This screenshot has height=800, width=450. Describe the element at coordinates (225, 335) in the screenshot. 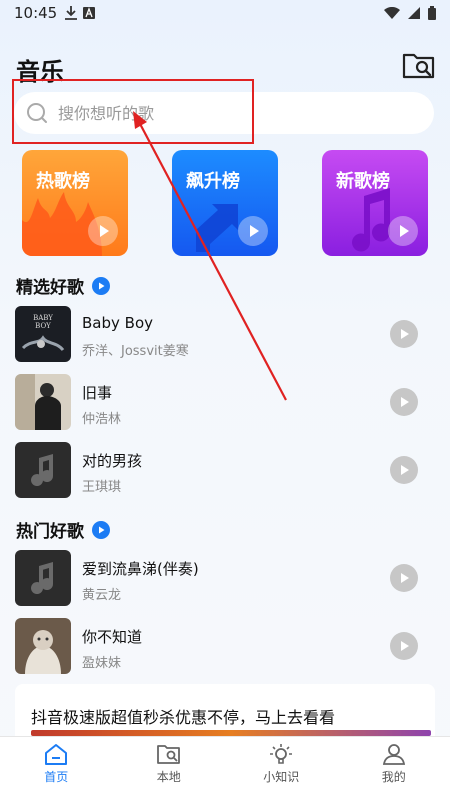

I see `song-row: BABY BOY Baby Boy 乔洋、Jossvit姜寒` at that location.